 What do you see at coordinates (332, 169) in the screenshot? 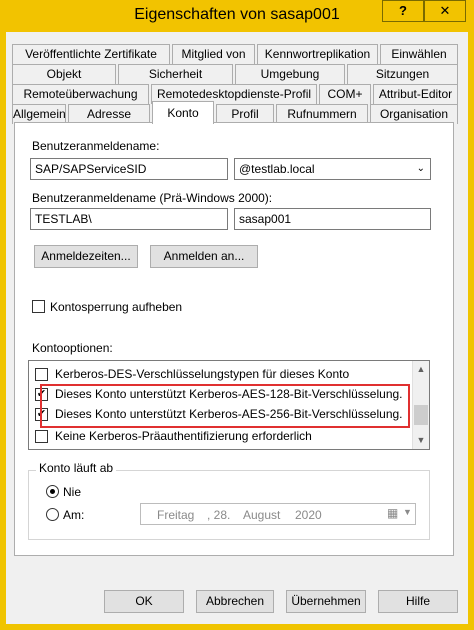
I see `domain-select: @testlab.local ⌄` at bounding box center [332, 169].